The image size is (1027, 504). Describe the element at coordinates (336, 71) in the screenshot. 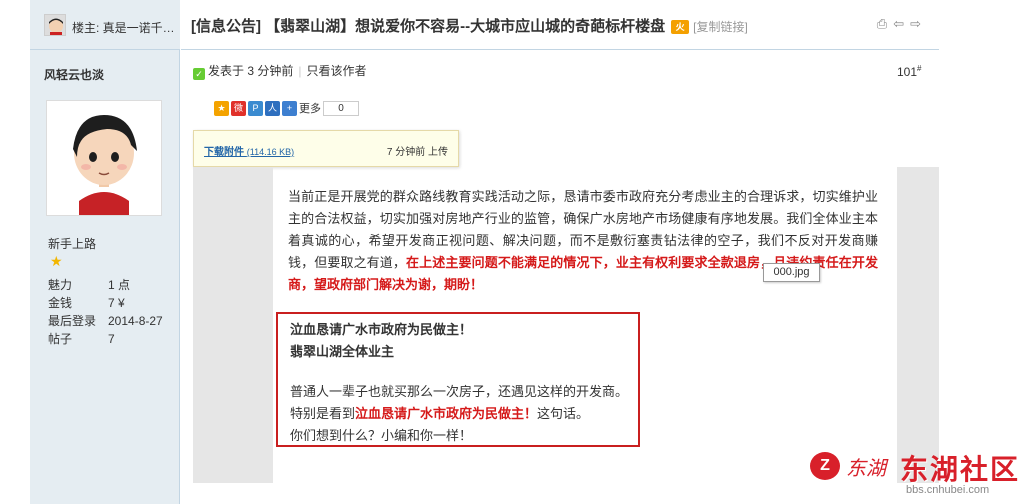

I see `only-author-link: 只看该作者` at that location.